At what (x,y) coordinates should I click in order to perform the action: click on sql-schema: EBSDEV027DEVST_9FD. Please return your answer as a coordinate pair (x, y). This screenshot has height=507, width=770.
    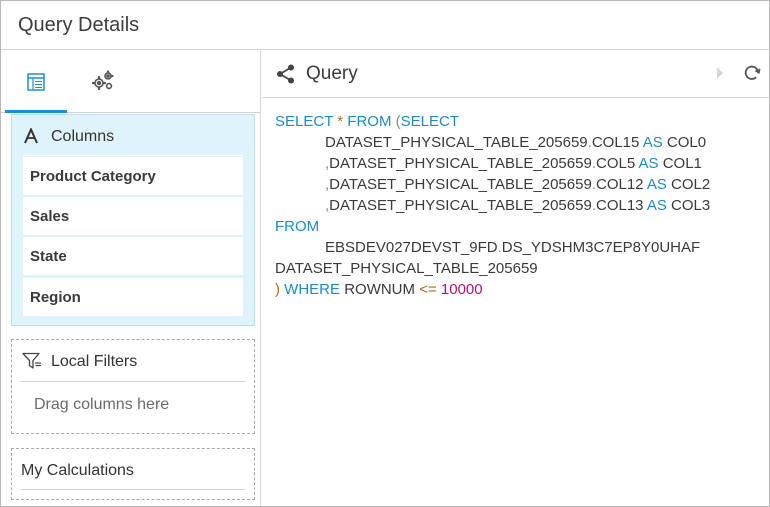
    Looking at the image, I should click on (411, 247).